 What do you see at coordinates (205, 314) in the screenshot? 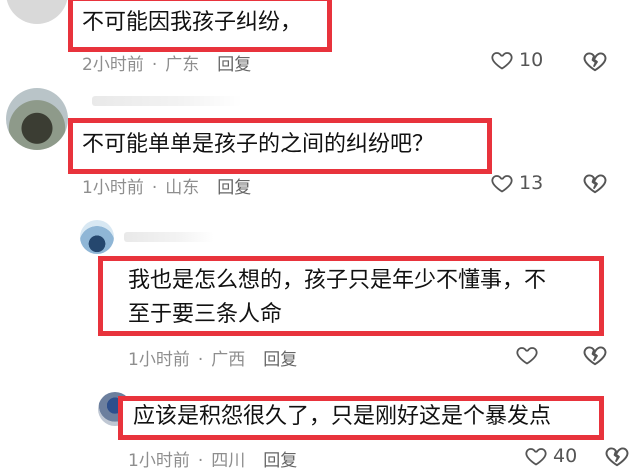
I see `comment-text: 至于要三条人命` at bounding box center [205, 314].